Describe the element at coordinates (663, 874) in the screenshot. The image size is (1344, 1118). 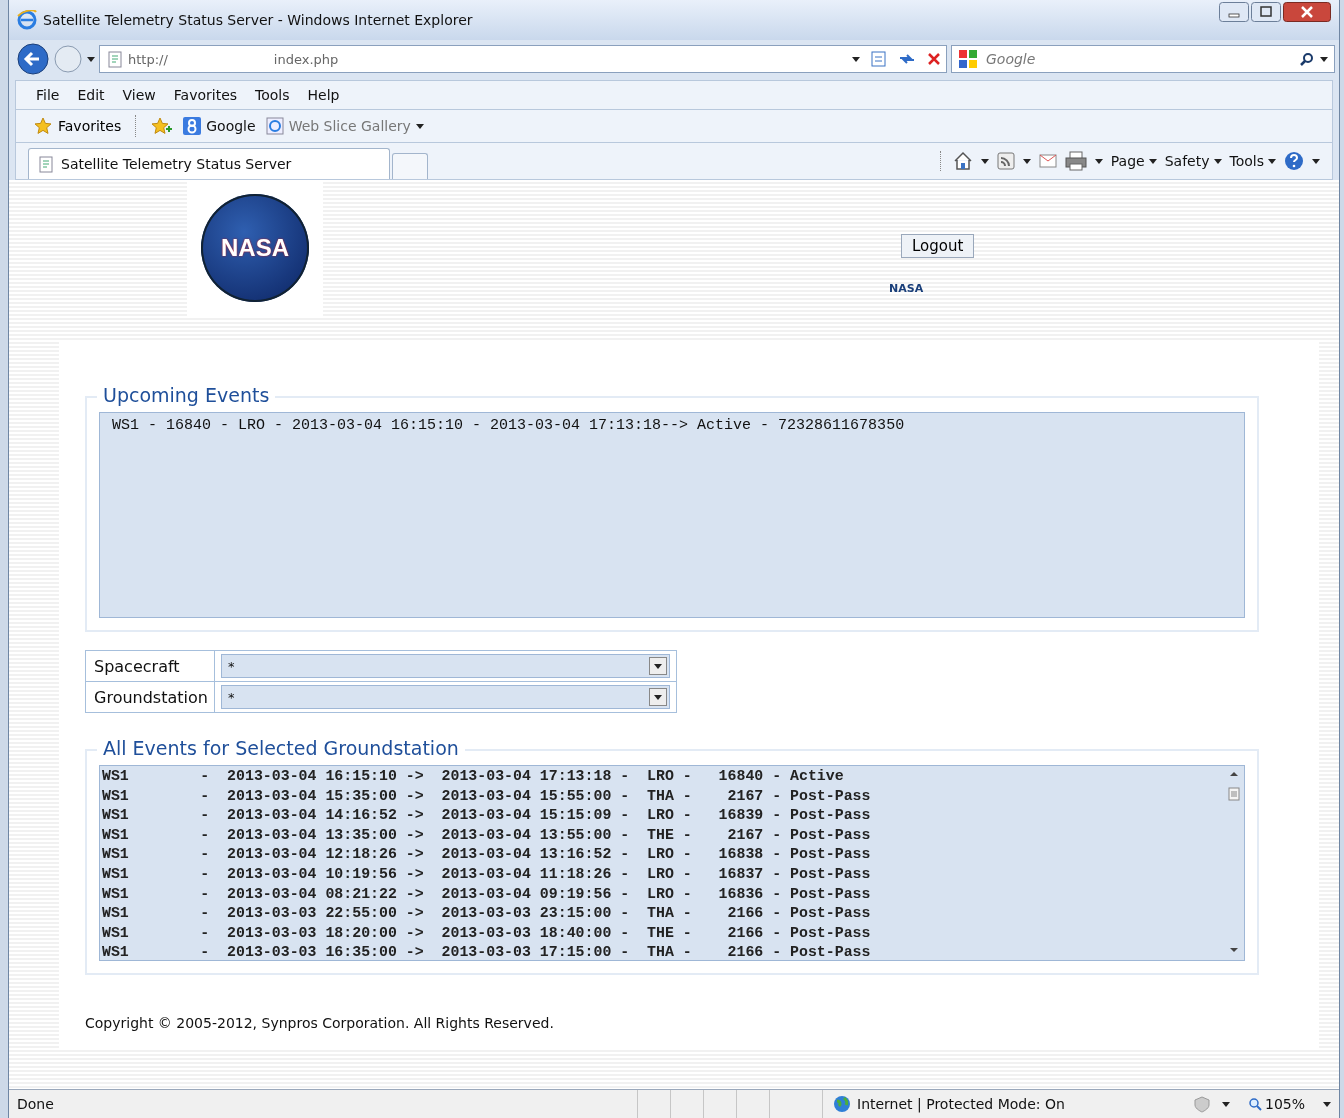
I see `event-row: WS1 - 2013-03-04 10:19:56 -> 2013-03-04 11:18:26 - LRO - 16837 - Post-Pass` at that location.